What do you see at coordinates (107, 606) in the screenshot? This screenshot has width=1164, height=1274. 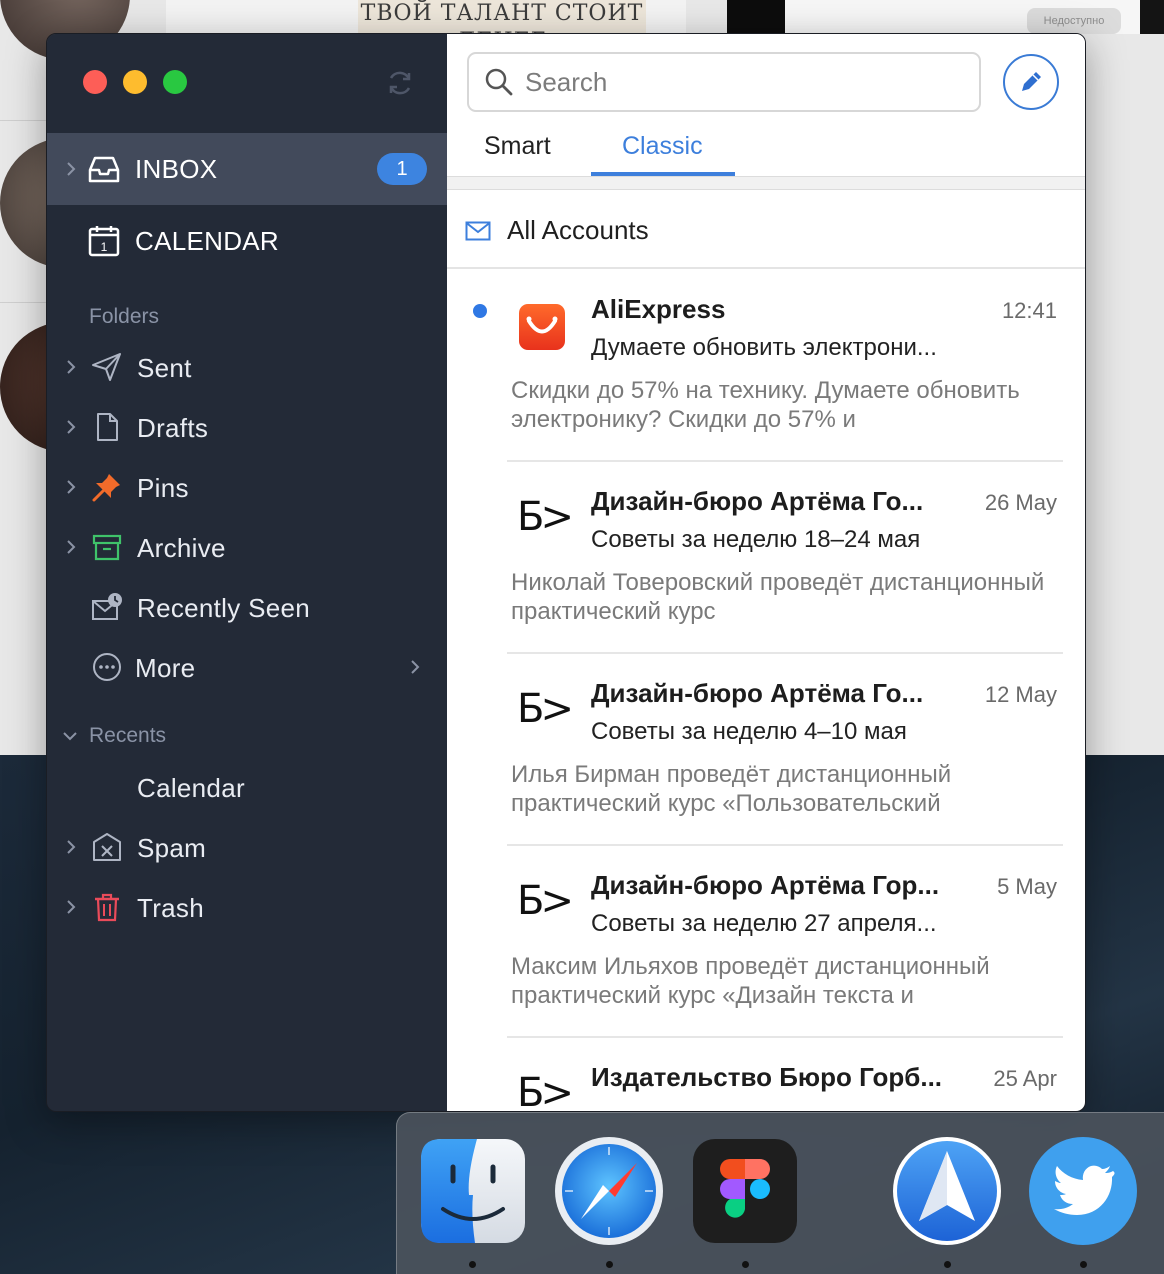 I see `recently-seen-icon` at bounding box center [107, 606].